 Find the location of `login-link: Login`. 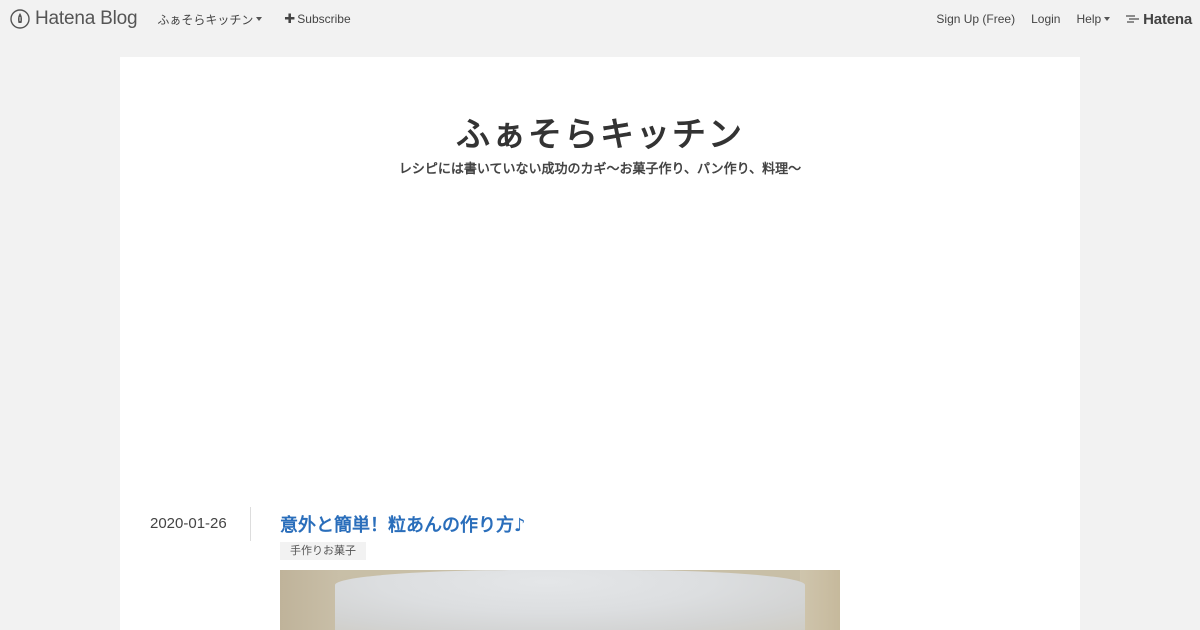

login-link: Login is located at coordinates (1045, 19).